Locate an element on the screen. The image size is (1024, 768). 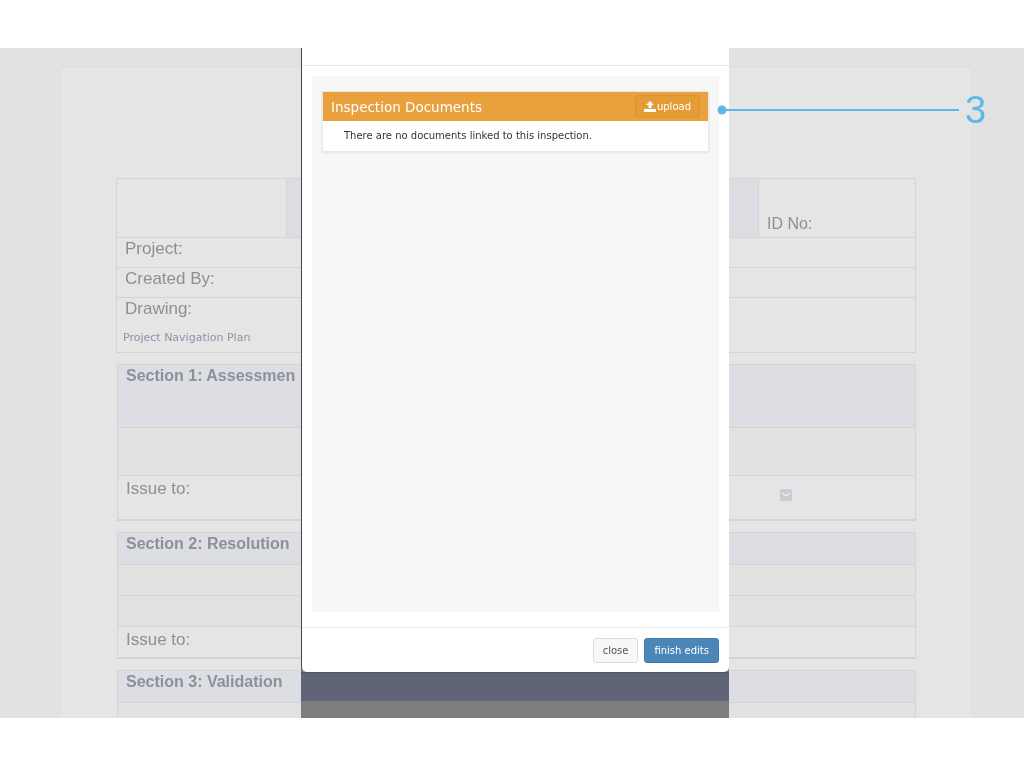
field-label: ID No: is located at coordinates (790, 224).